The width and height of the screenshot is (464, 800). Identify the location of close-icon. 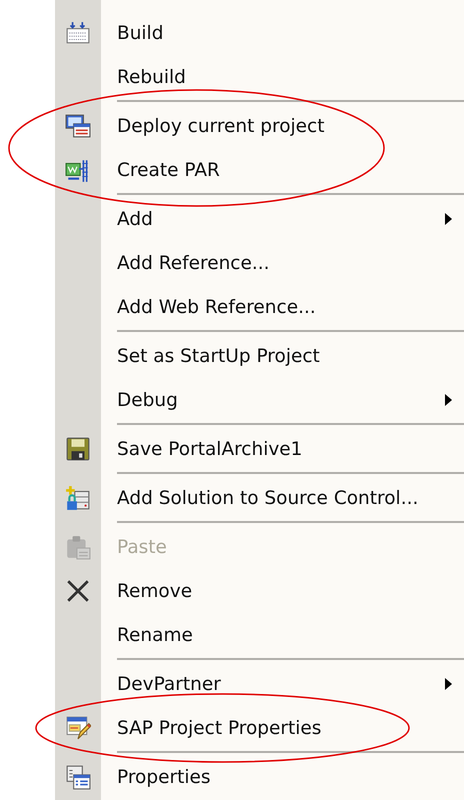
(78, 591).